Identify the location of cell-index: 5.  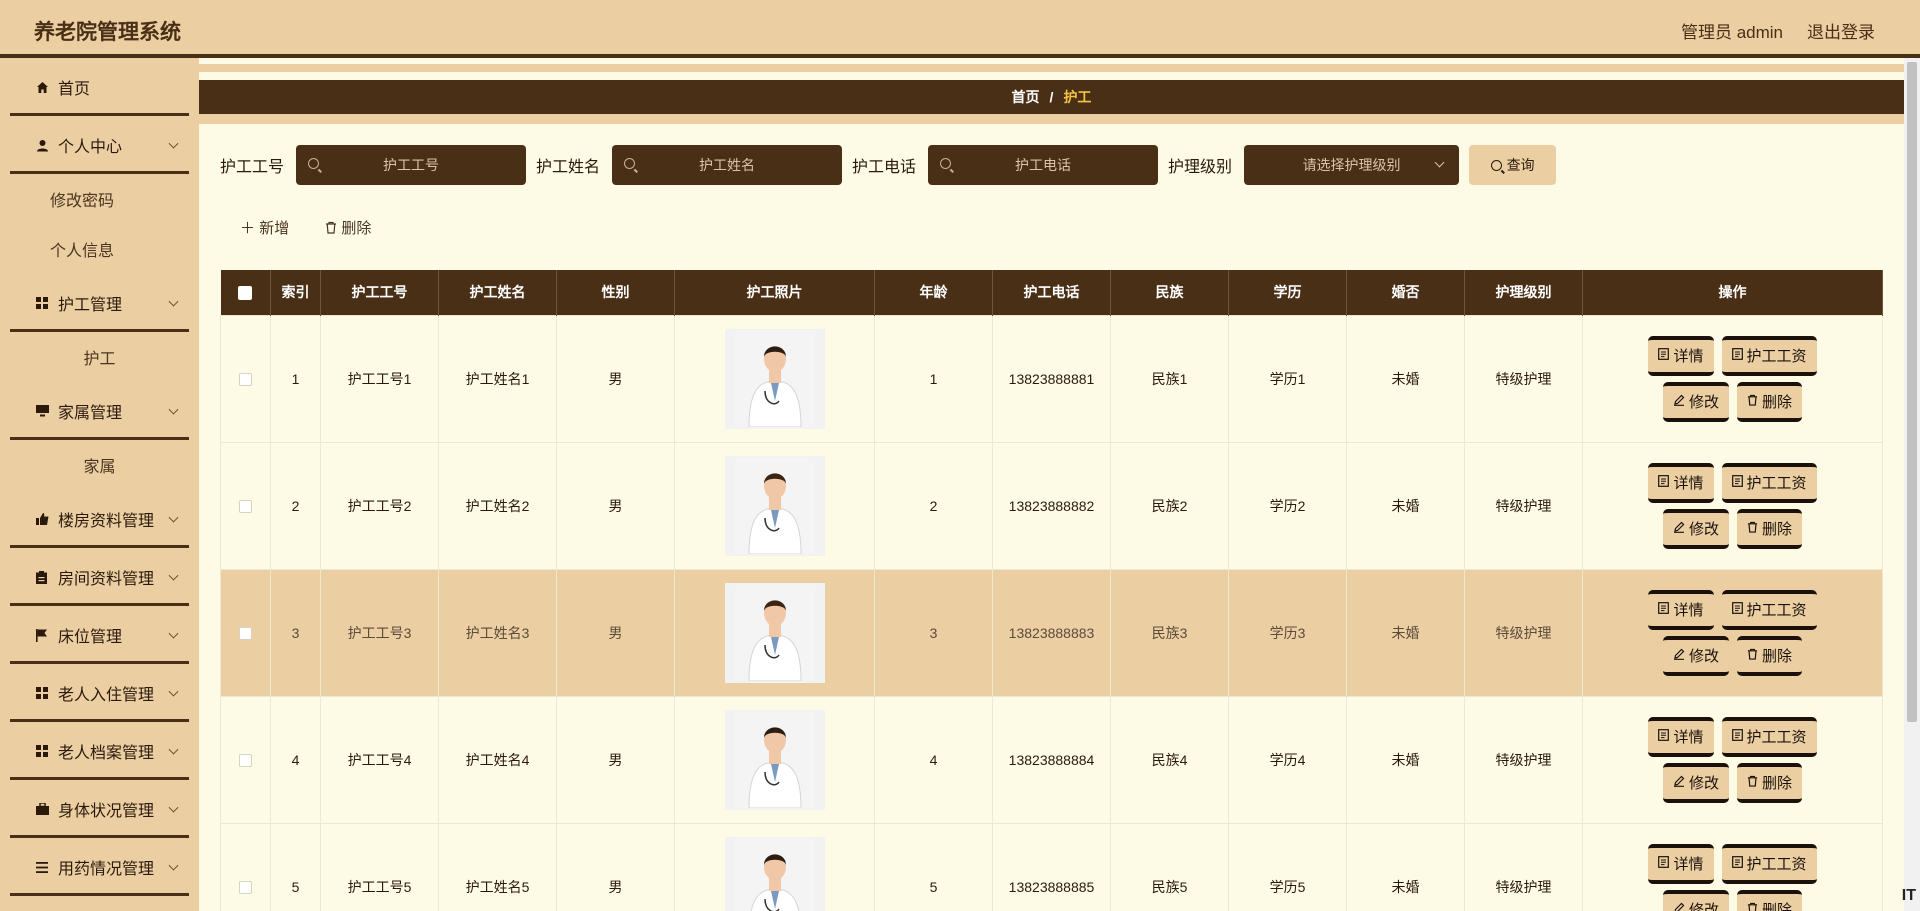
(295, 866).